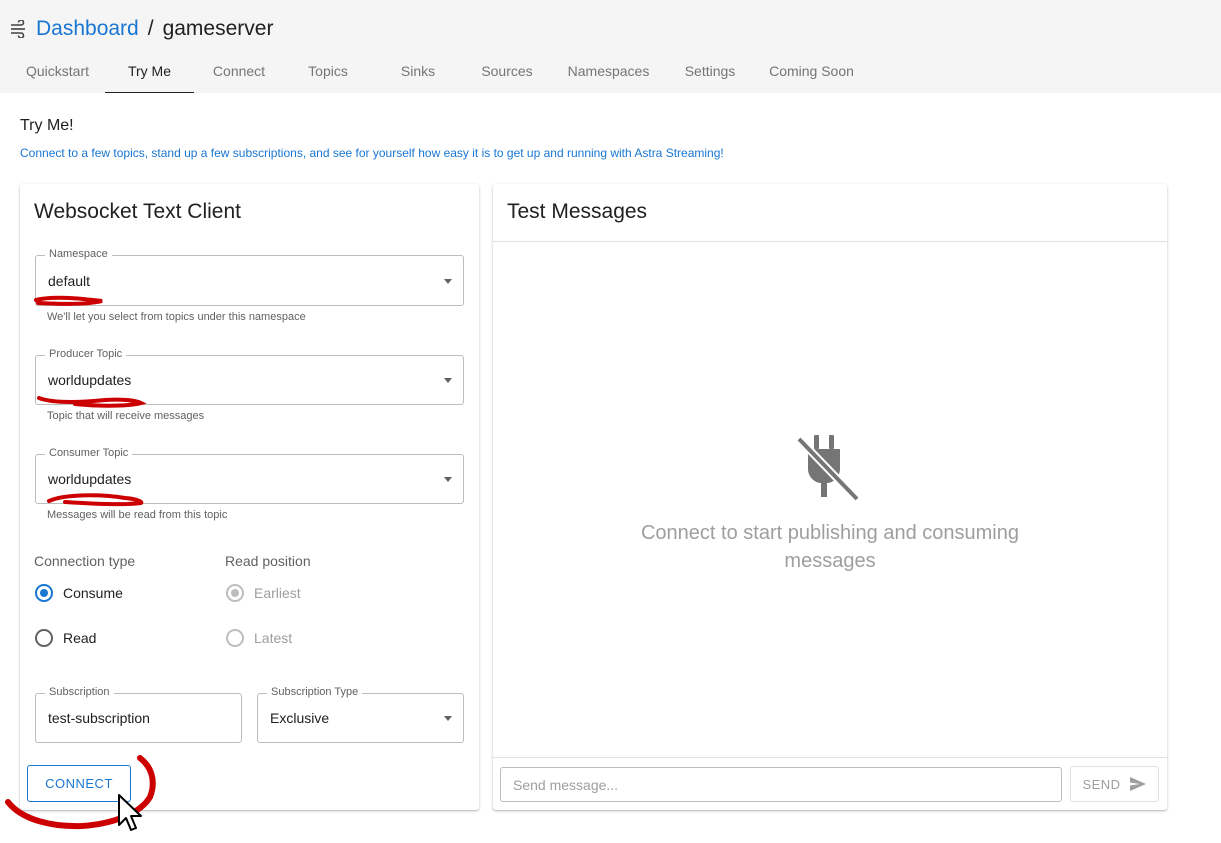 The height and width of the screenshot is (843, 1221). I want to click on radio-read-label: Read, so click(80, 638).